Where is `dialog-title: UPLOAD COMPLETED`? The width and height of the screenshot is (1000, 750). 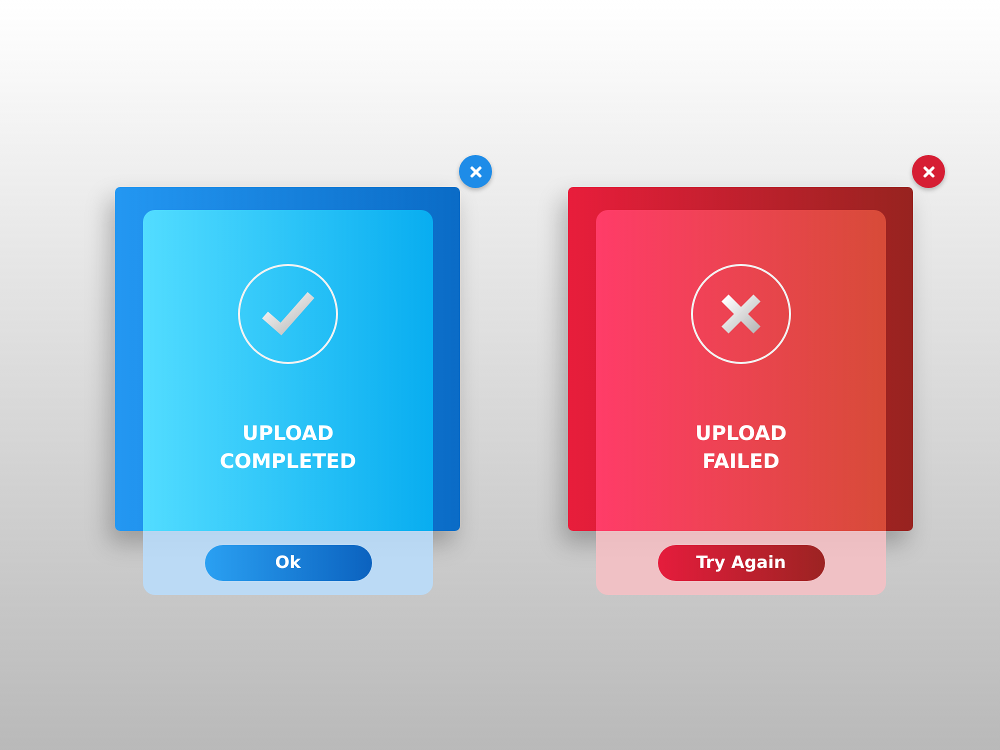
dialog-title: UPLOAD COMPLETED is located at coordinates (288, 447).